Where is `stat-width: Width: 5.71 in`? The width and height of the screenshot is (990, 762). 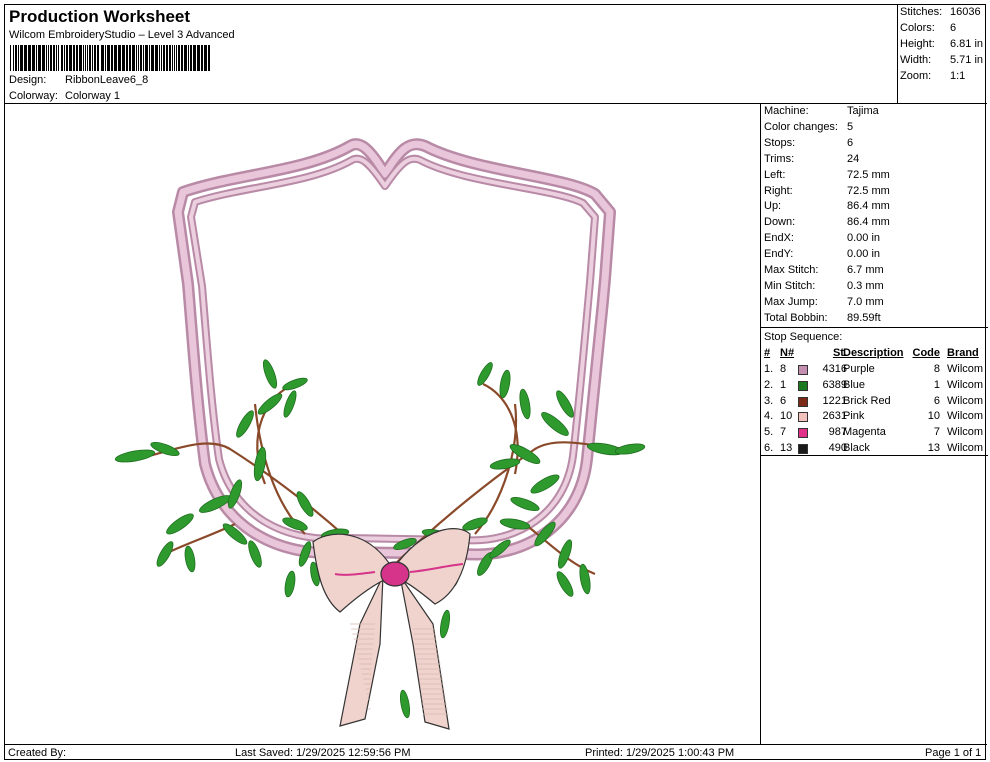
stat-width: Width: 5.71 in is located at coordinates (942, 60).